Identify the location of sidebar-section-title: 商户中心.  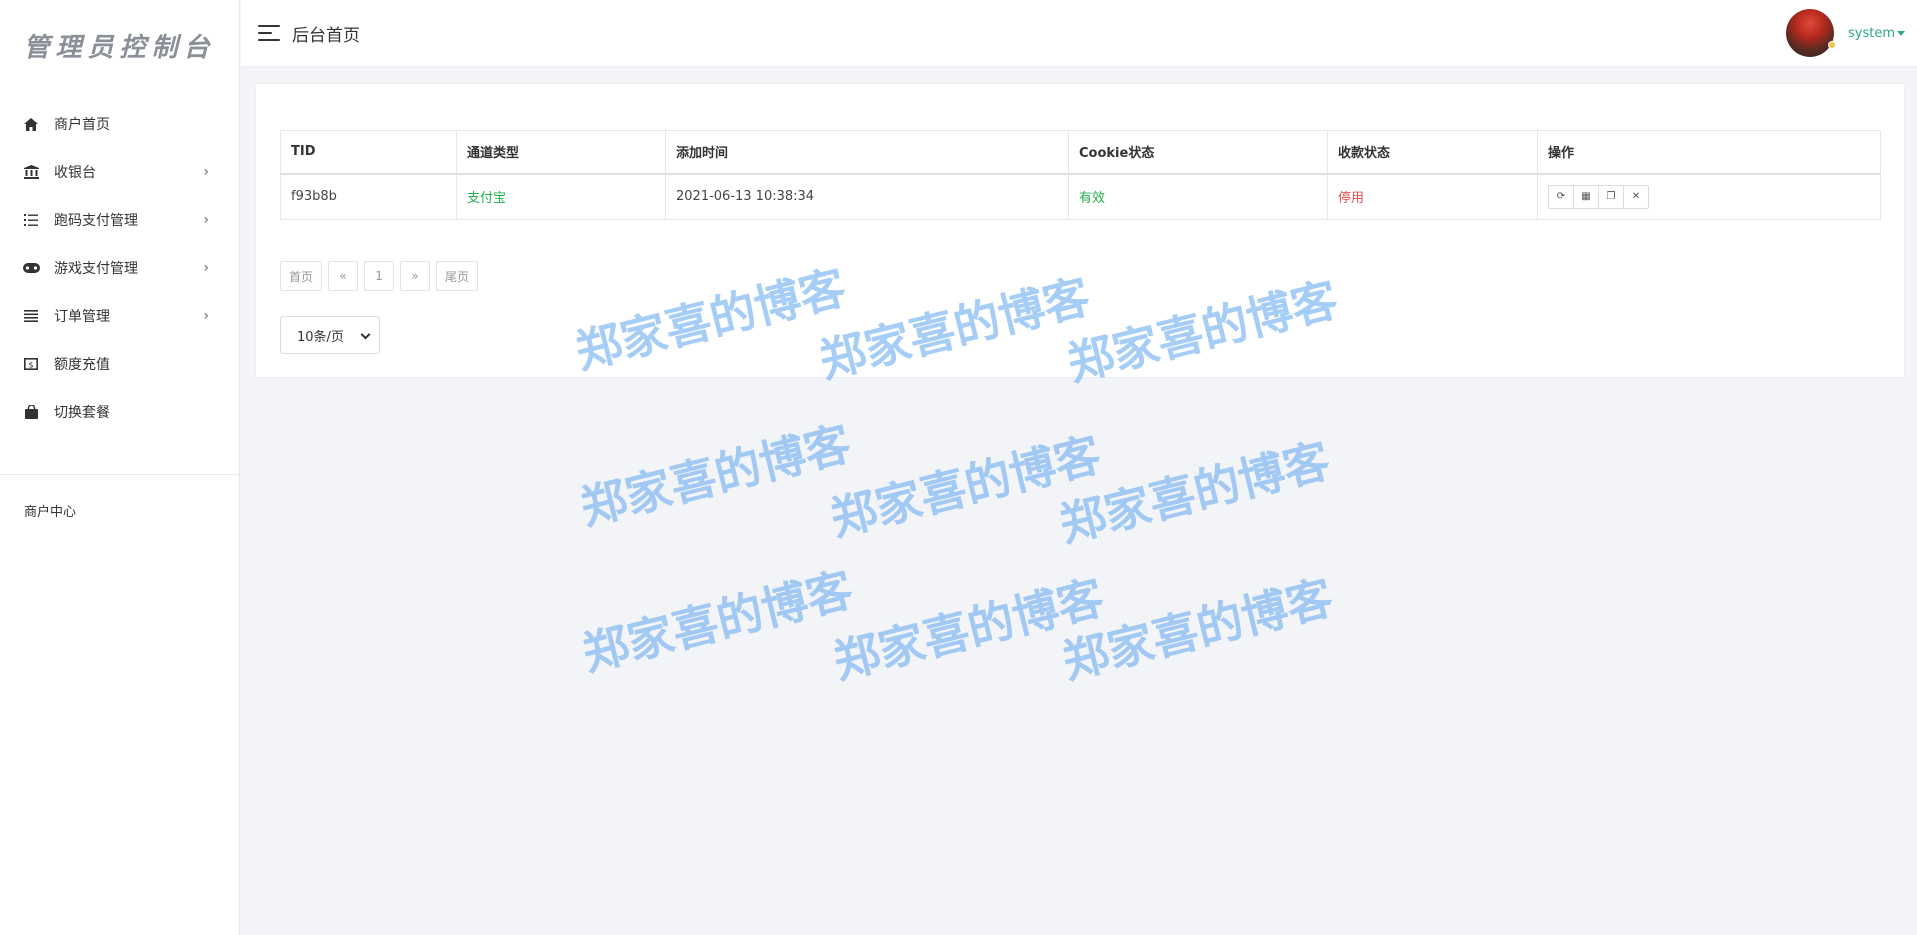
(50, 512).